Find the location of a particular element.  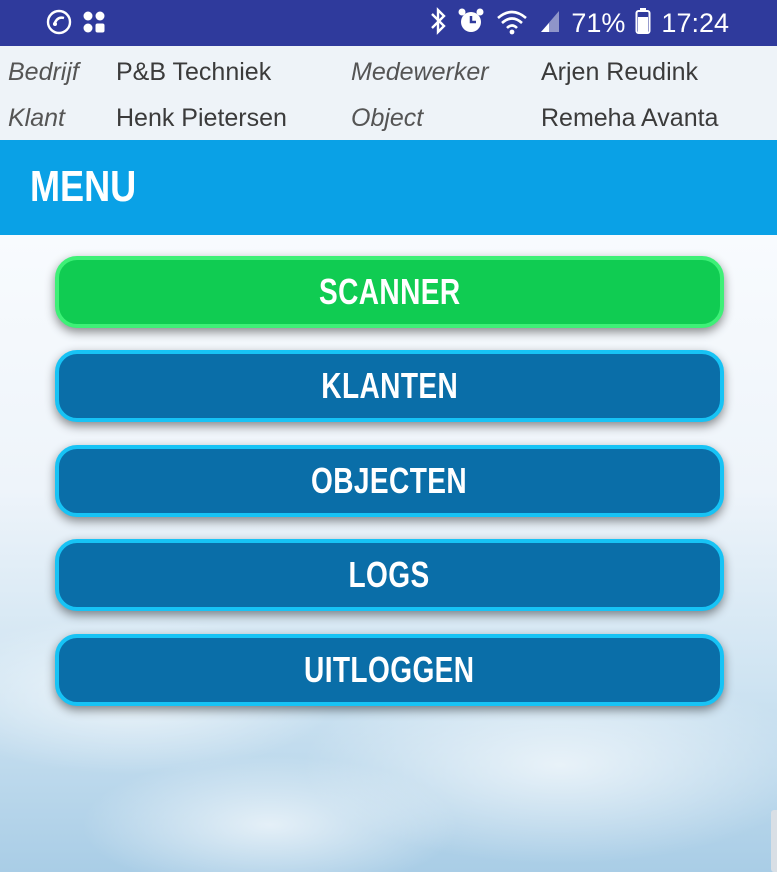

battery-icon is located at coordinates (643, 23).